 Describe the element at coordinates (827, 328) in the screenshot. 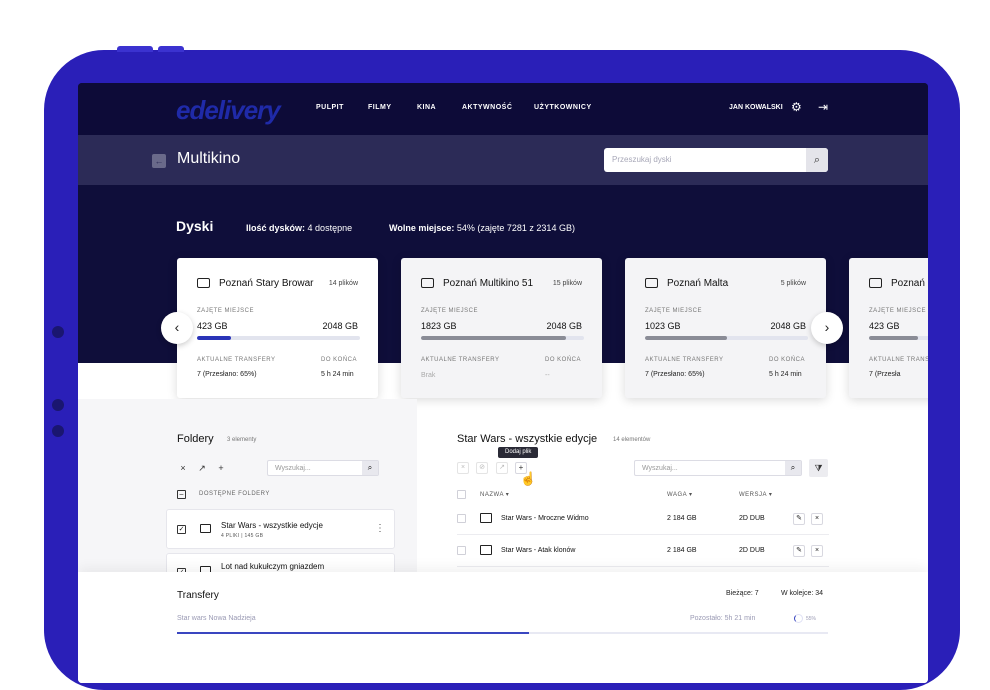

I see `carousel-next-button: ›` at that location.